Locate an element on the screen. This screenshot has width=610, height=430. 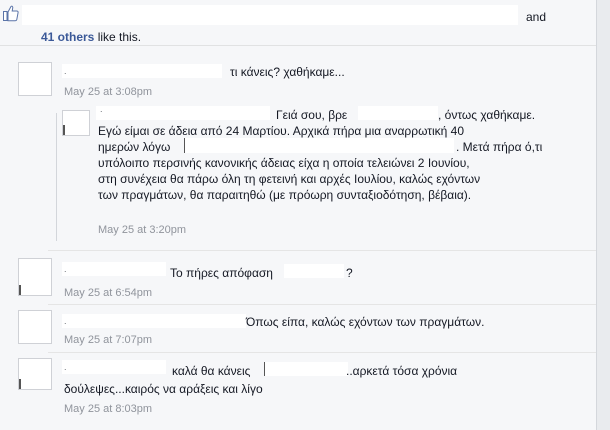
comment-text: Το πήρες απόφαση is located at coordinates (221, 273).